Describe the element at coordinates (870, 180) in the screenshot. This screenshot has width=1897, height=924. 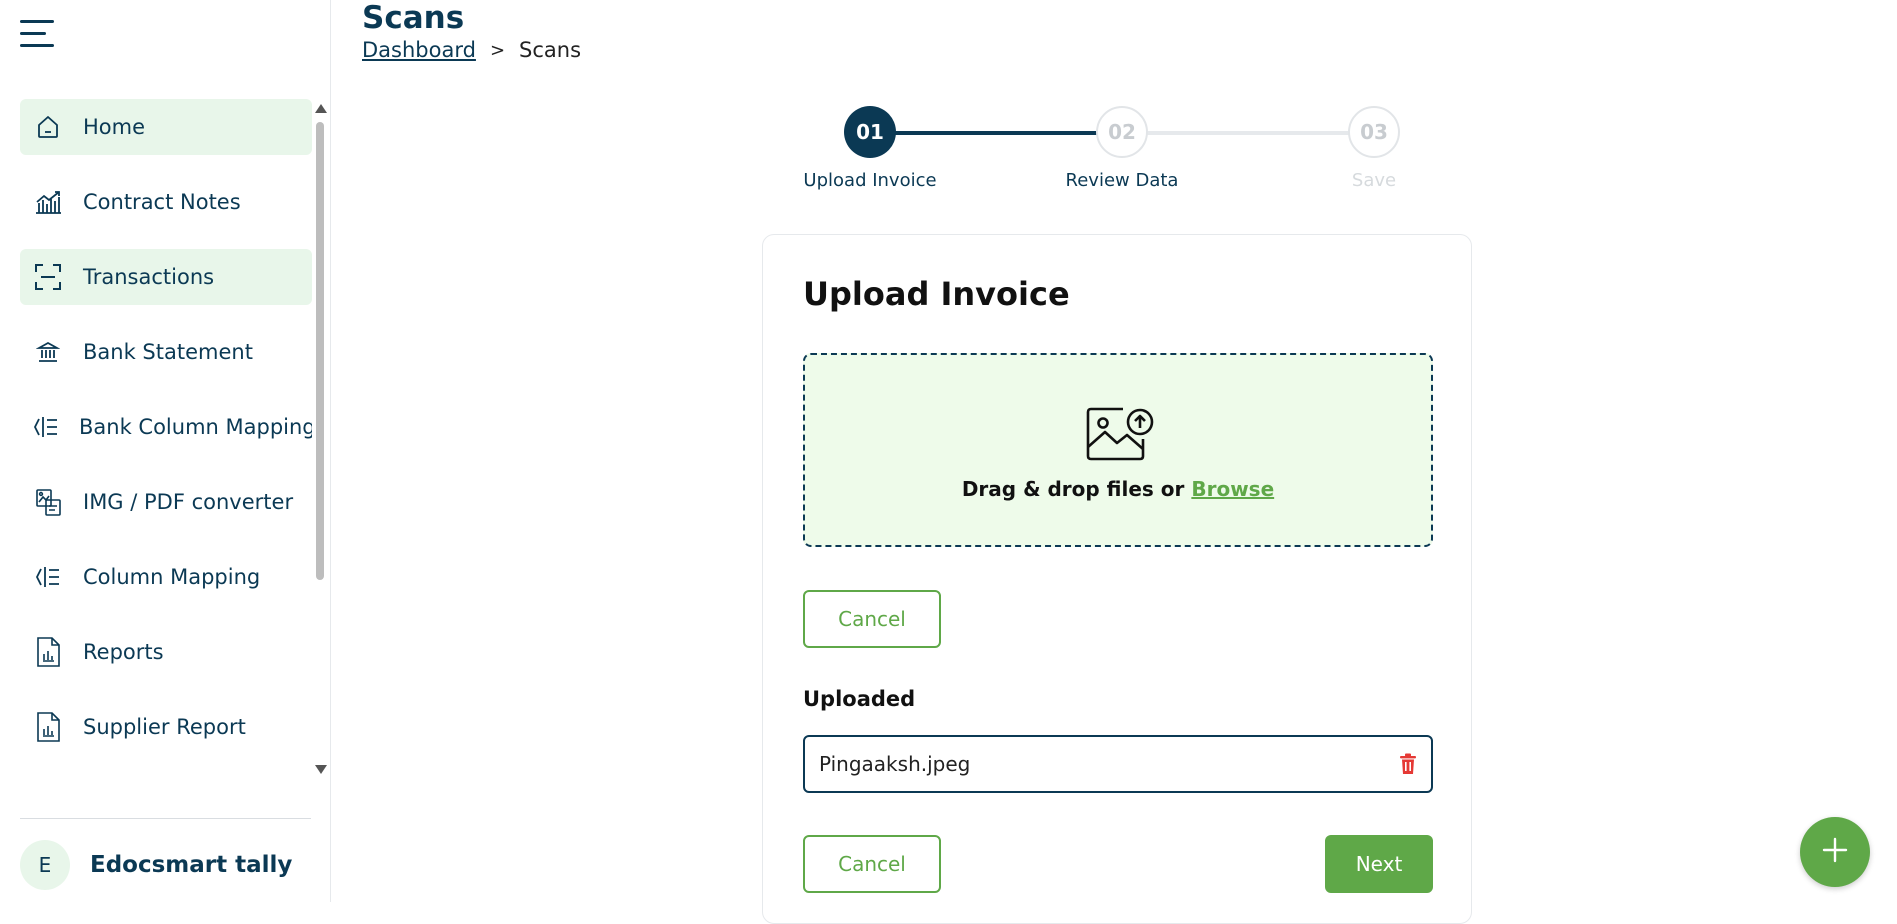
I see `step-1-label: Upload Invoice` at that location.